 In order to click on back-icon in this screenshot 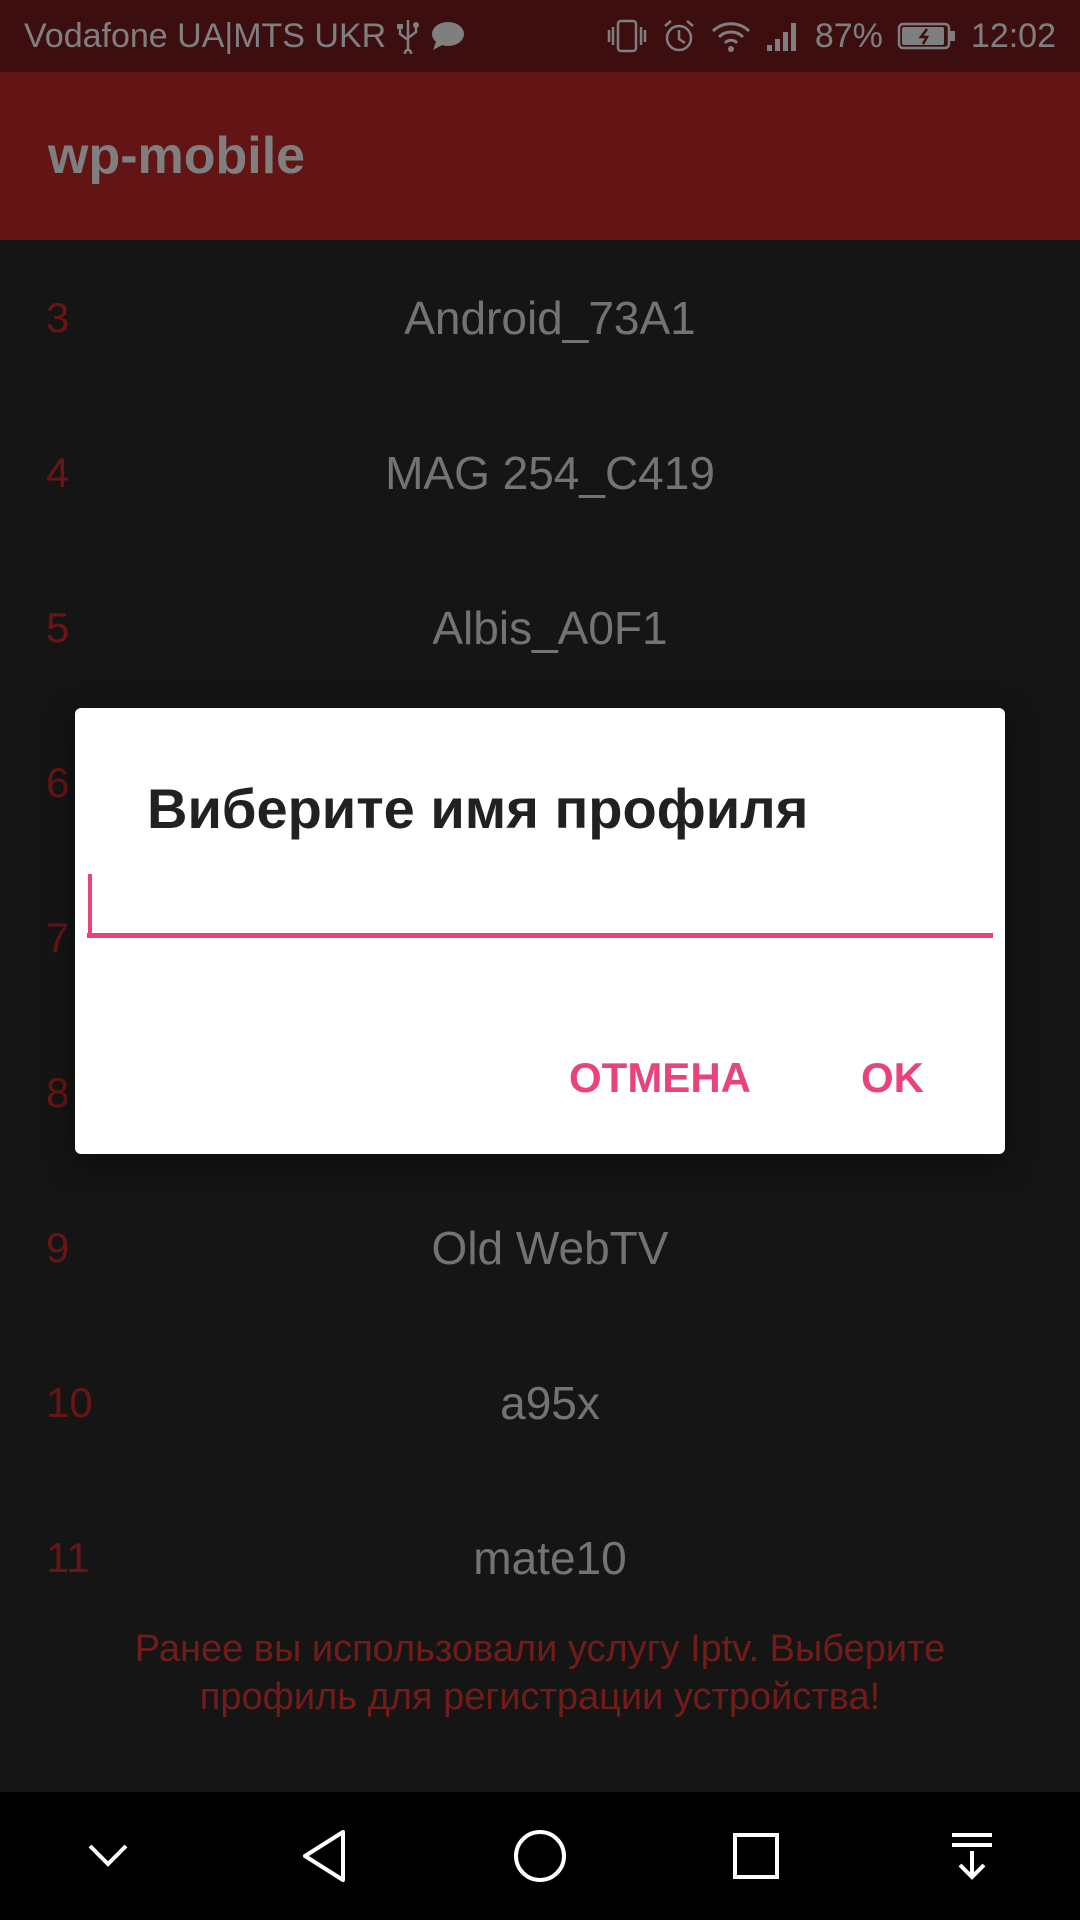, I will do `click(324, 1856)`.